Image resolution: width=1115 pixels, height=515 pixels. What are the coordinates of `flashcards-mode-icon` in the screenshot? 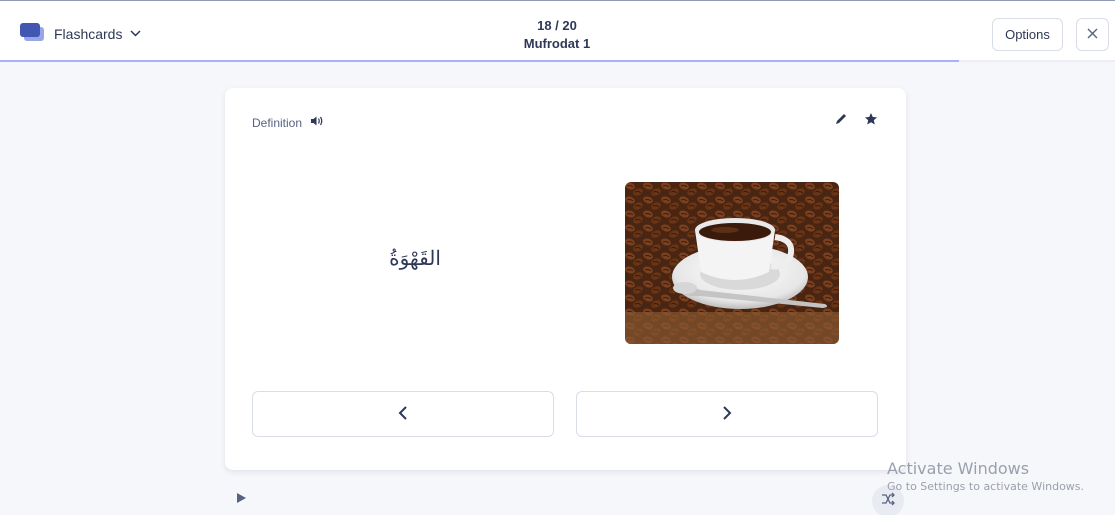 It's located at (33, 34).